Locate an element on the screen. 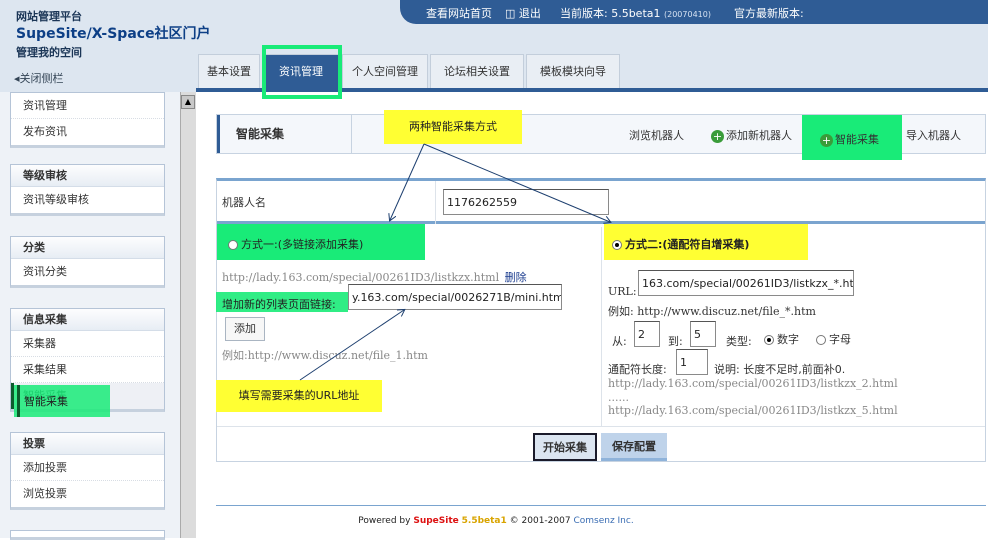 Image resolution: width=988 pixels, height=540 pixels. footer-version: 5.5beta1 is located at coordinates (484, 521).